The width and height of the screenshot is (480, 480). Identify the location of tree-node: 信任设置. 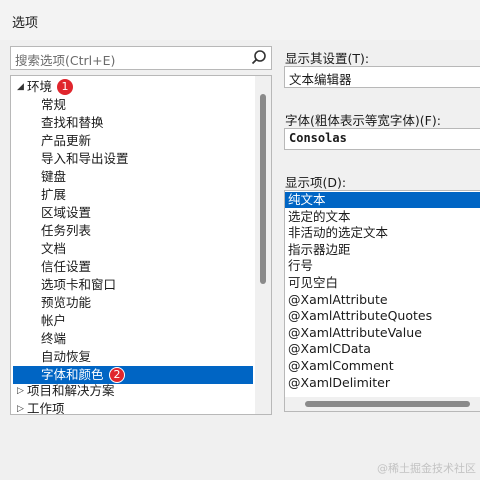
(133, 267).